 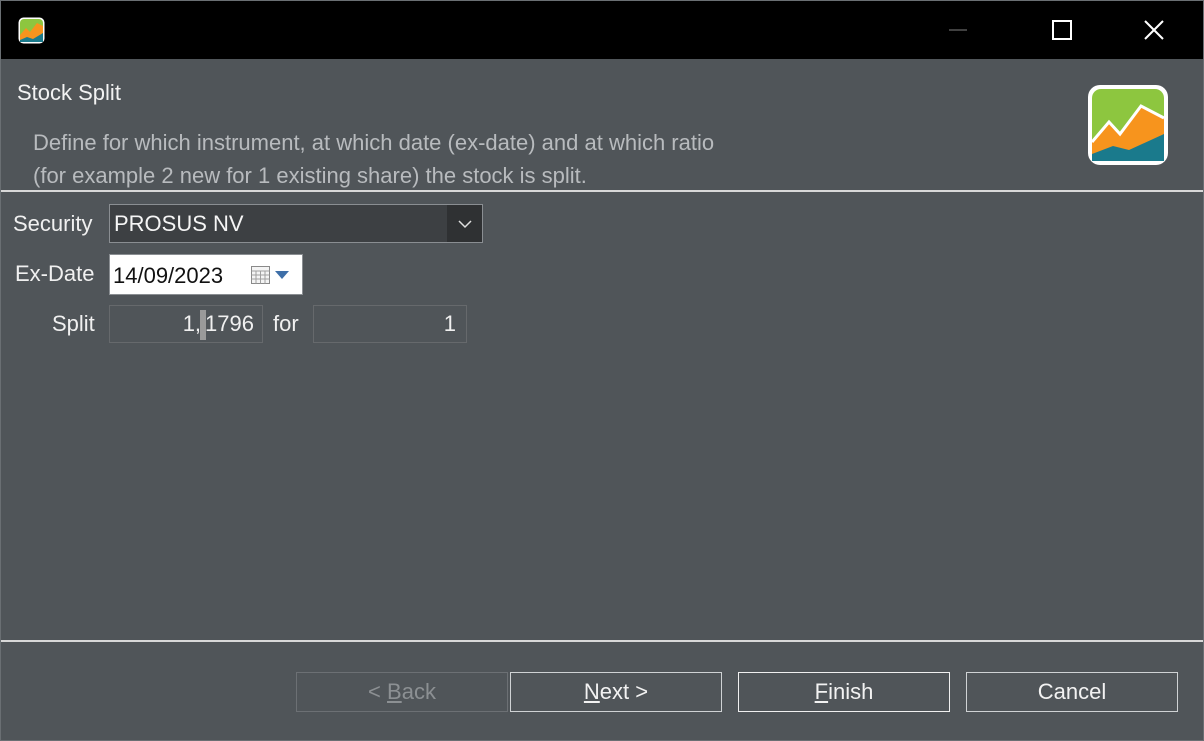 I want to click on maximize-icon, so click(x=1062, y=30).